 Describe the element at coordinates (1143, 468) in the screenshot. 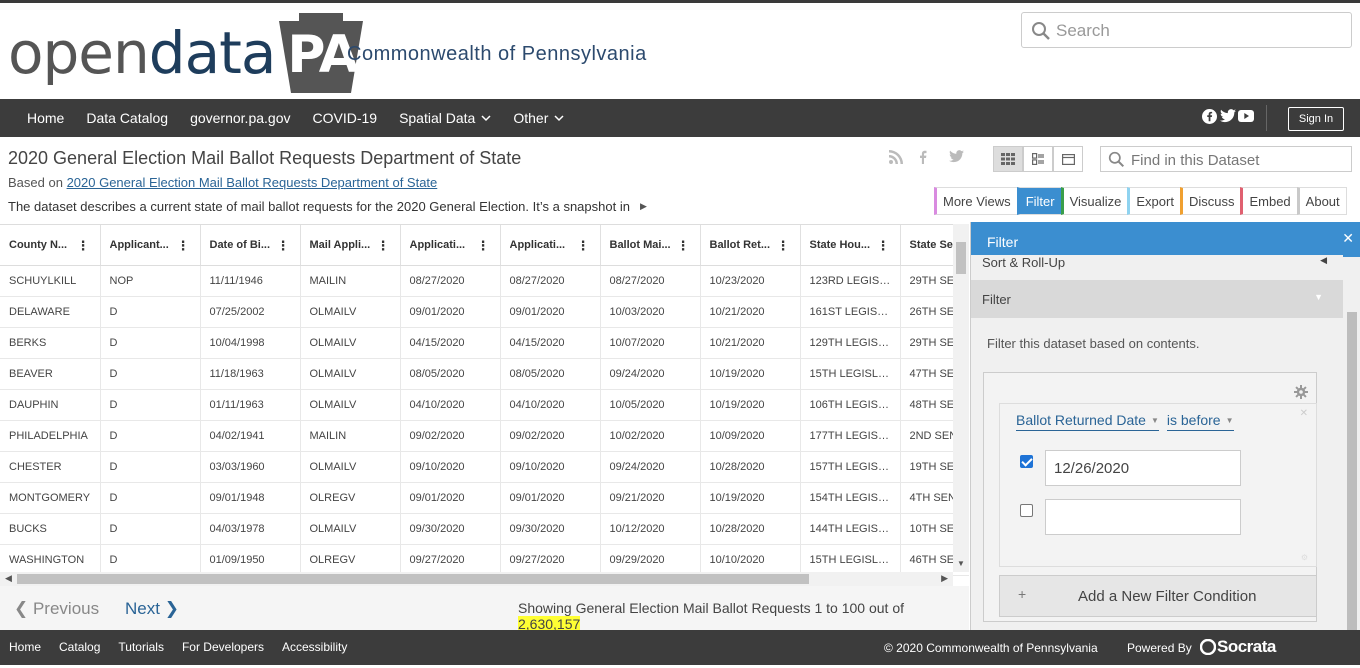

I see `filter-value-input: 12/26/2020` at that location.